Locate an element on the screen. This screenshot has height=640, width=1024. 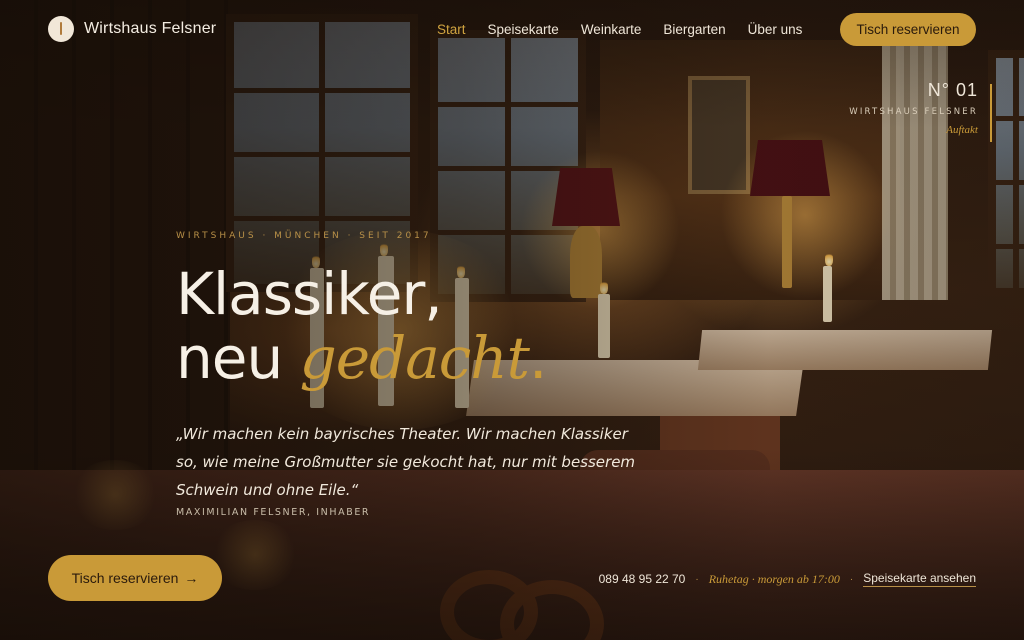
brand-logo: Wirtshaus Felsner is located at coordinates (132, 29).